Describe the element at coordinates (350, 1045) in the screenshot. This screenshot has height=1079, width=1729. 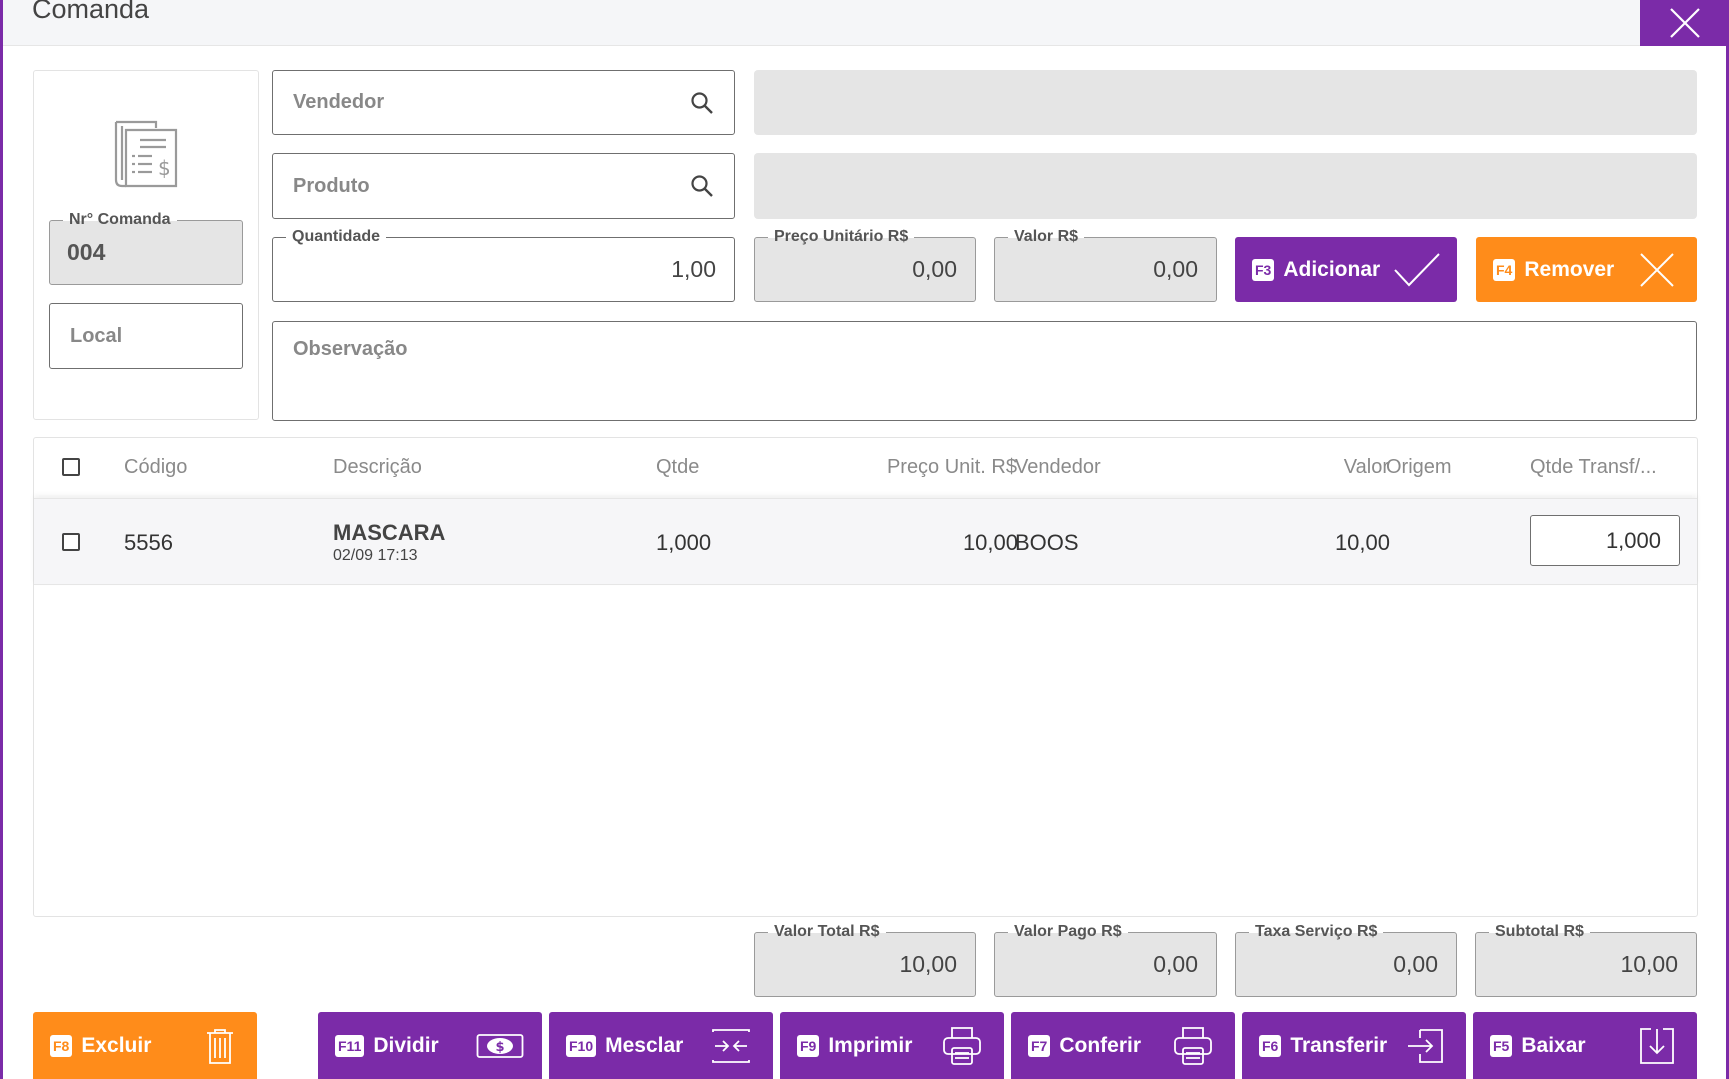
I see `dividir-shortcut: F11` at that location.